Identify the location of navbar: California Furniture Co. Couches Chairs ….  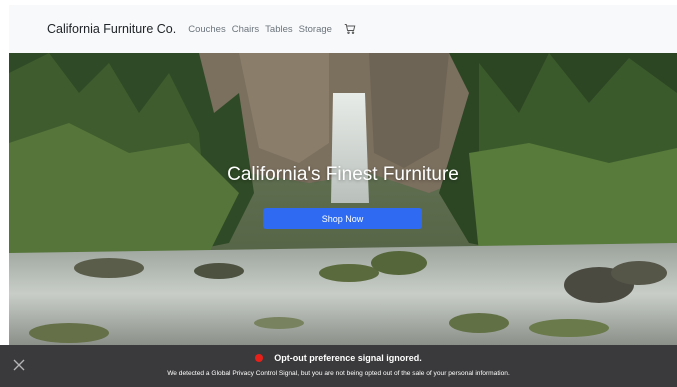
(343, 29).